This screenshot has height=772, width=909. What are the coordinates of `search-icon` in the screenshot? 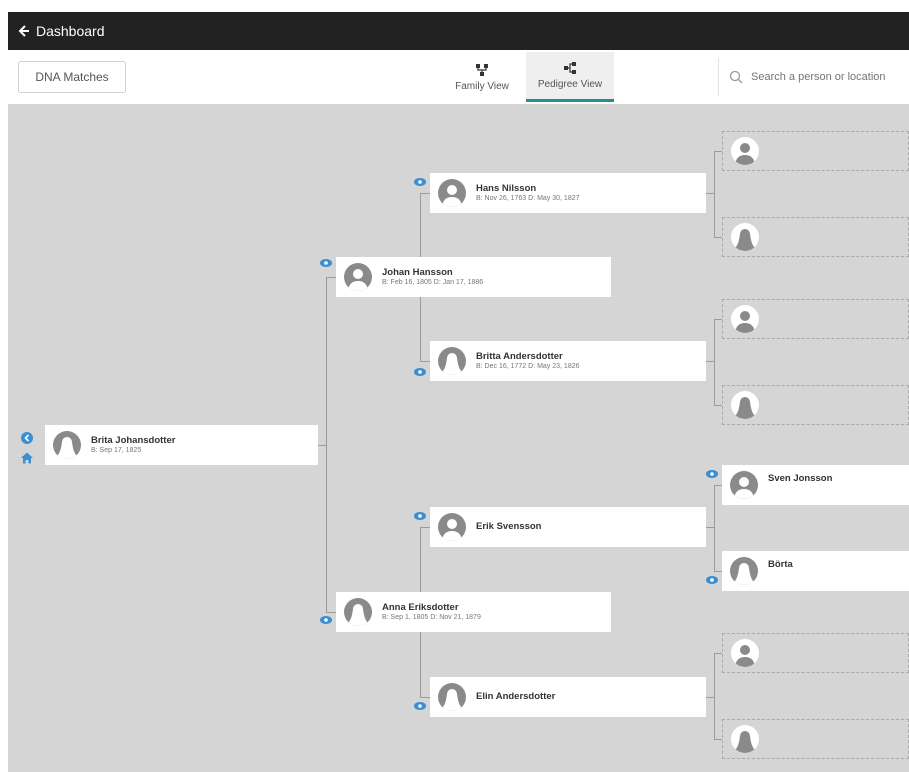 It's located at (736, 77).